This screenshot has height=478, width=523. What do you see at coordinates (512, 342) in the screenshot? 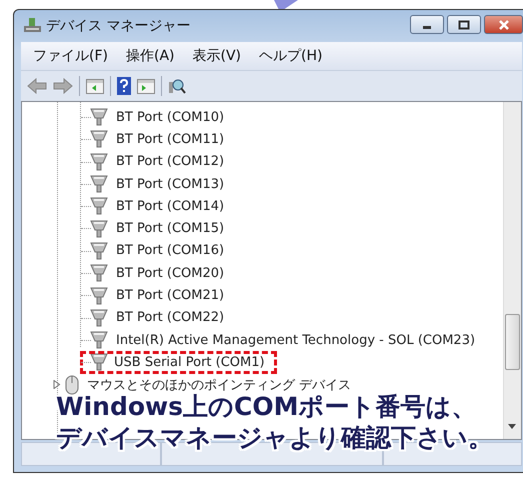
I see `scrollbar-thumb` at bounding box center [512, 342].